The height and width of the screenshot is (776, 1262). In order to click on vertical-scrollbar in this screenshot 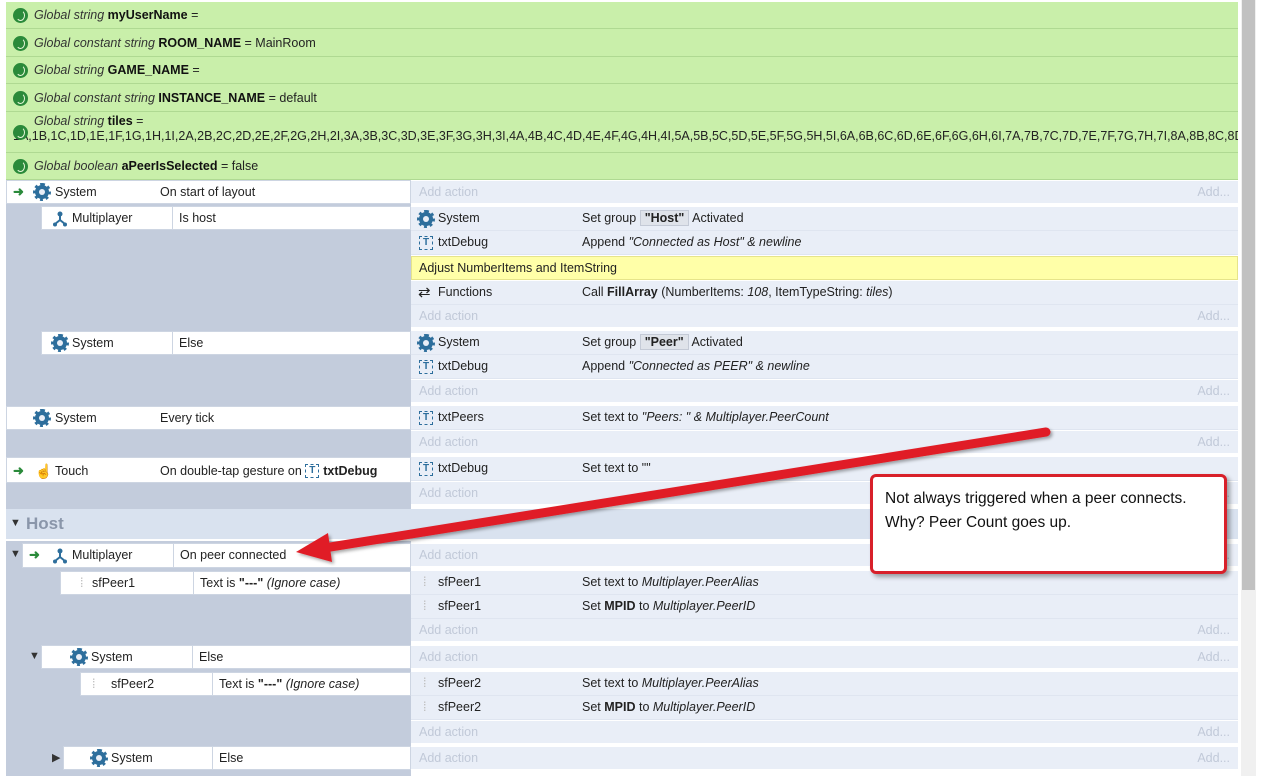, I will do `click(1248, 388)`.